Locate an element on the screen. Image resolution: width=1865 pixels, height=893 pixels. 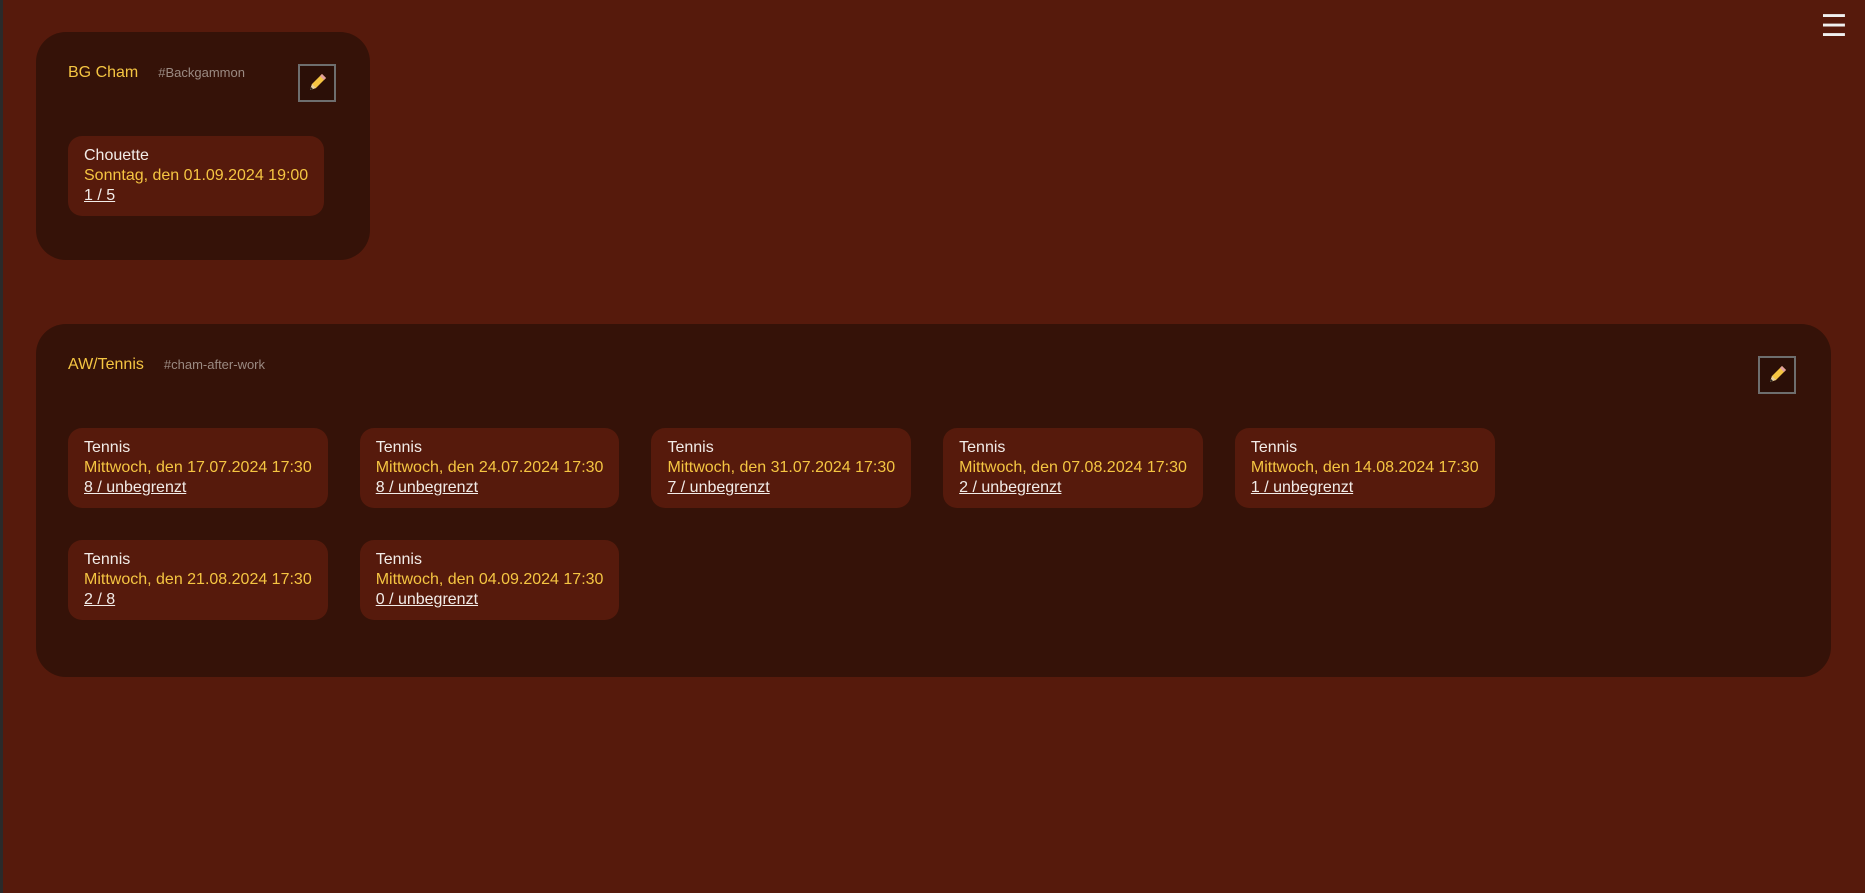
event-date: Mittwoch, den 31.07.2024 17:30 is located at coordinates (781, 467).